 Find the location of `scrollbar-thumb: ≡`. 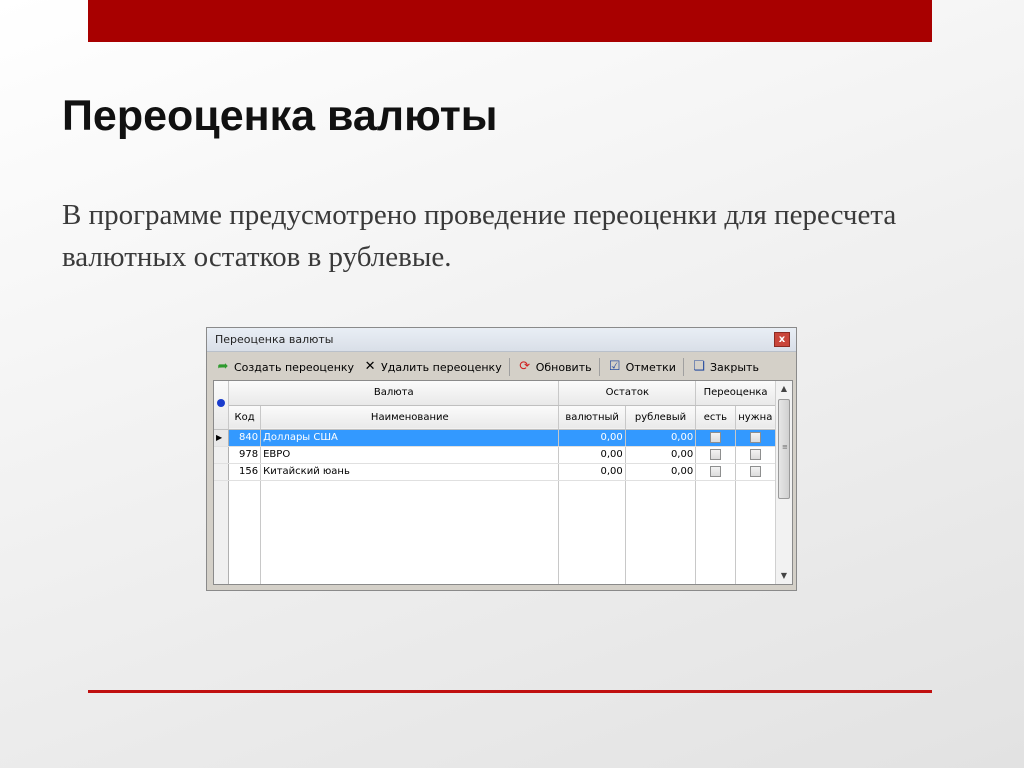

scrollbar-thumb: ≡ is located at coordinates (784, 449).